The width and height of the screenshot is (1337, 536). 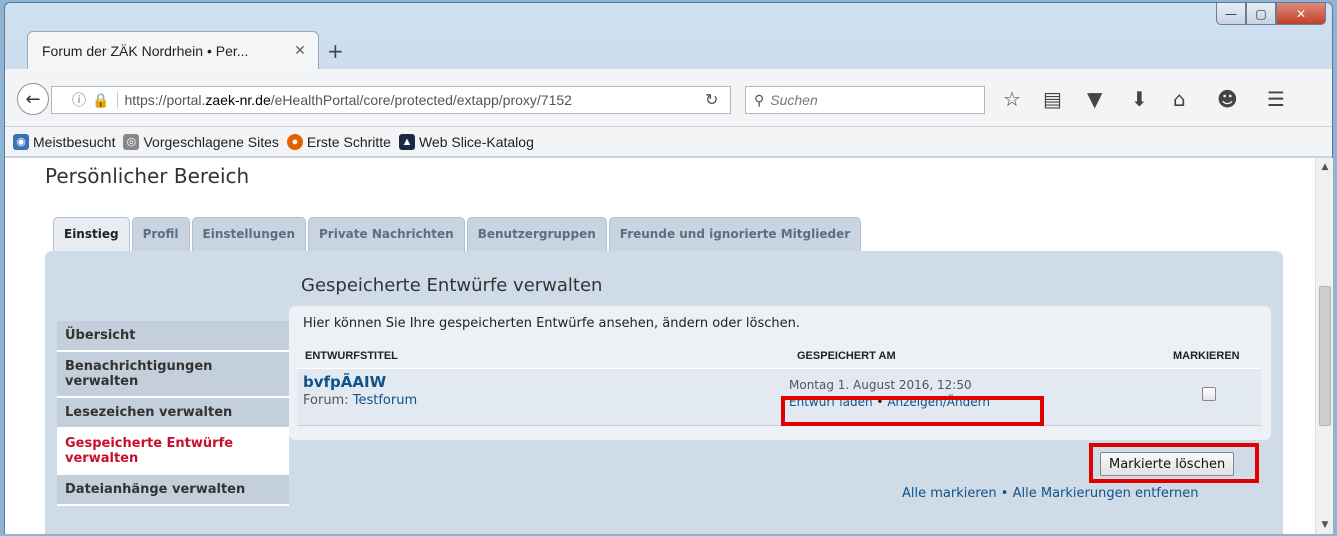 I want to click on url-separator, so click(x=118, y=100).